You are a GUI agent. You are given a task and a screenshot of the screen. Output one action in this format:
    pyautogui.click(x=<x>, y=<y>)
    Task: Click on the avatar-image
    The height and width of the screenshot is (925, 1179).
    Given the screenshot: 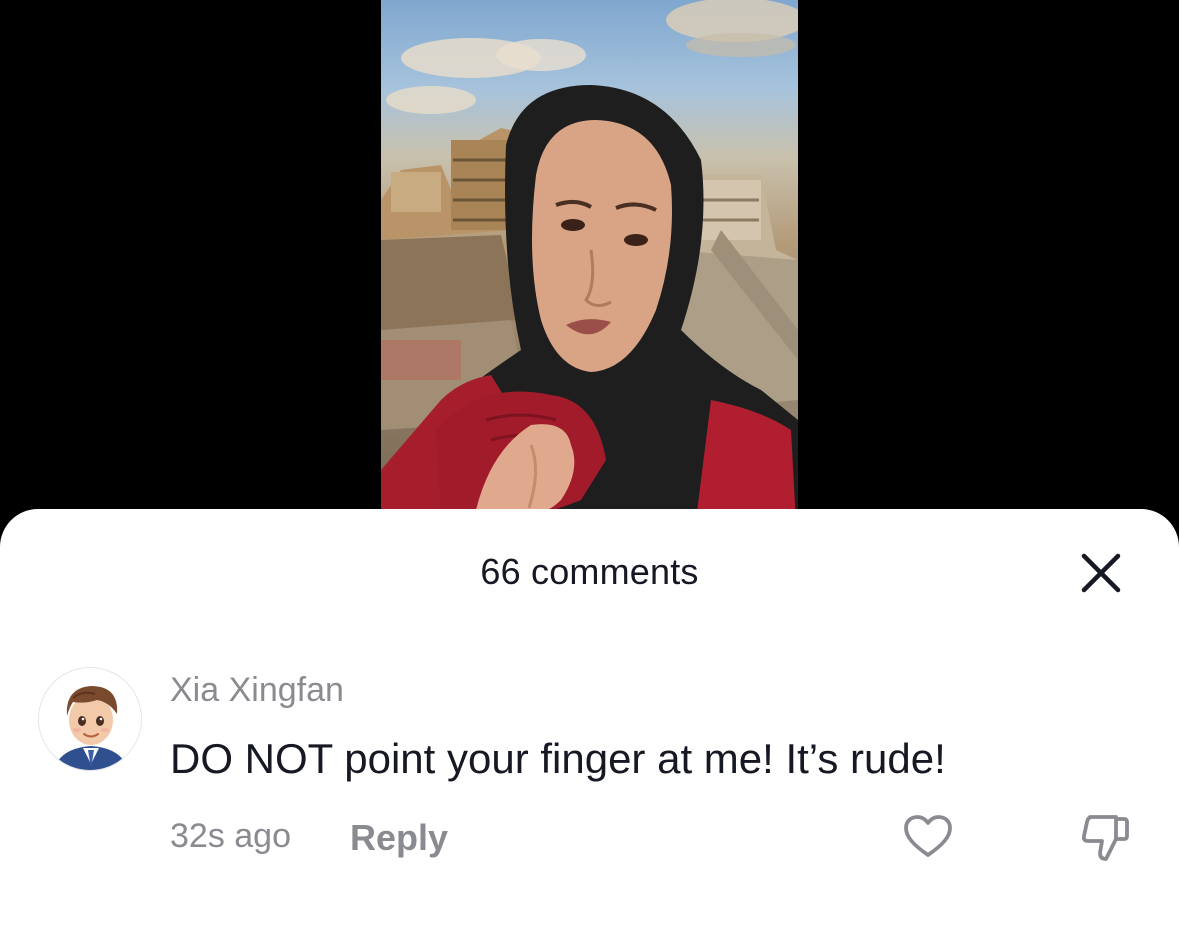 What is the action you would take?
    pyautogui.click(x=90, y=719)
    